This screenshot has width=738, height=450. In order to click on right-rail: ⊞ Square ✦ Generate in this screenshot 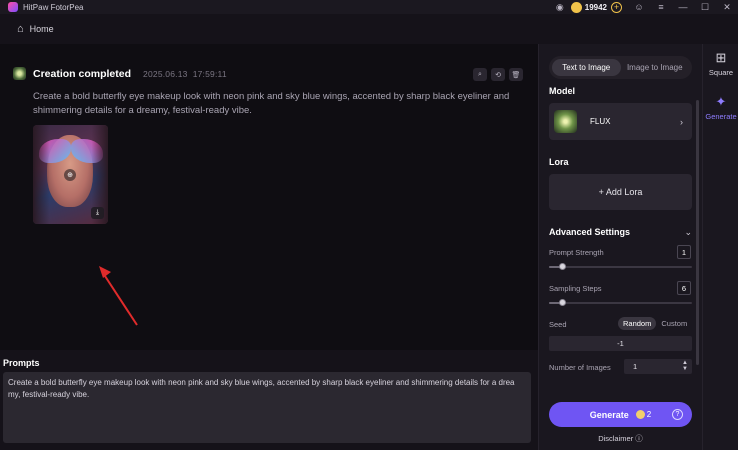, I will do `click(720, 247)`.